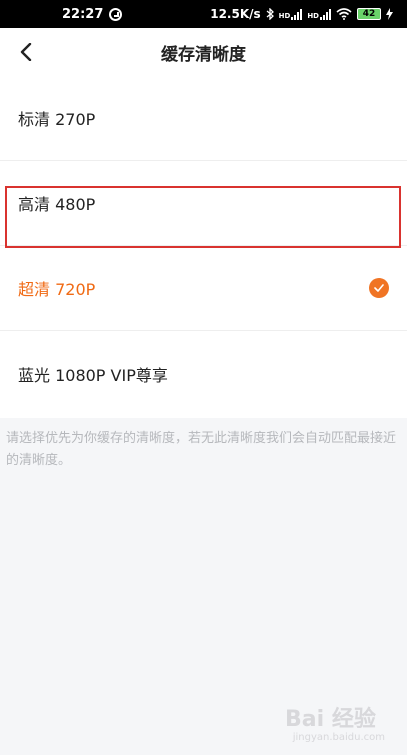 The width and height of the screenshot is (407, 755). Describe the element at coordinates (201, 449) in the screenshot. I see `hint-text: 请选择优先为你缓存的清晰度，若无此清晰度我们会自动匹配最接近的清晰度。` at that location.